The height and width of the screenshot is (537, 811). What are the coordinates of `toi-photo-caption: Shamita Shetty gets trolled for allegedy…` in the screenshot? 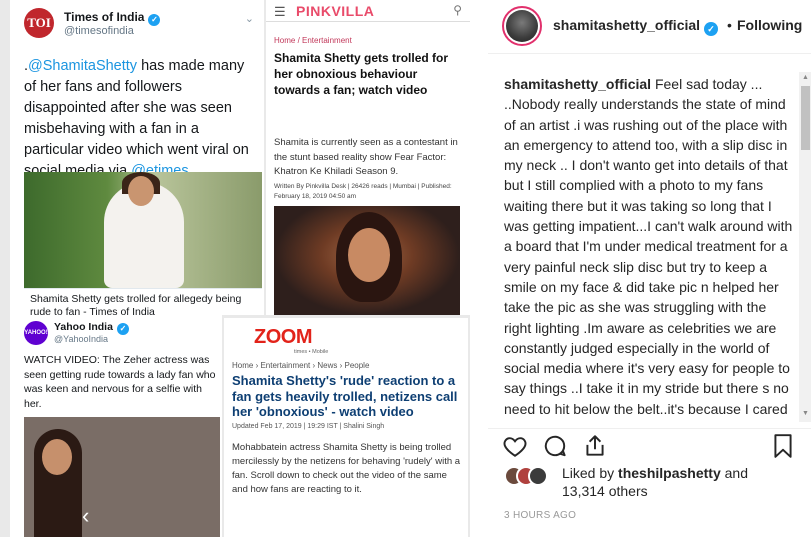 It's located at (143, 301).